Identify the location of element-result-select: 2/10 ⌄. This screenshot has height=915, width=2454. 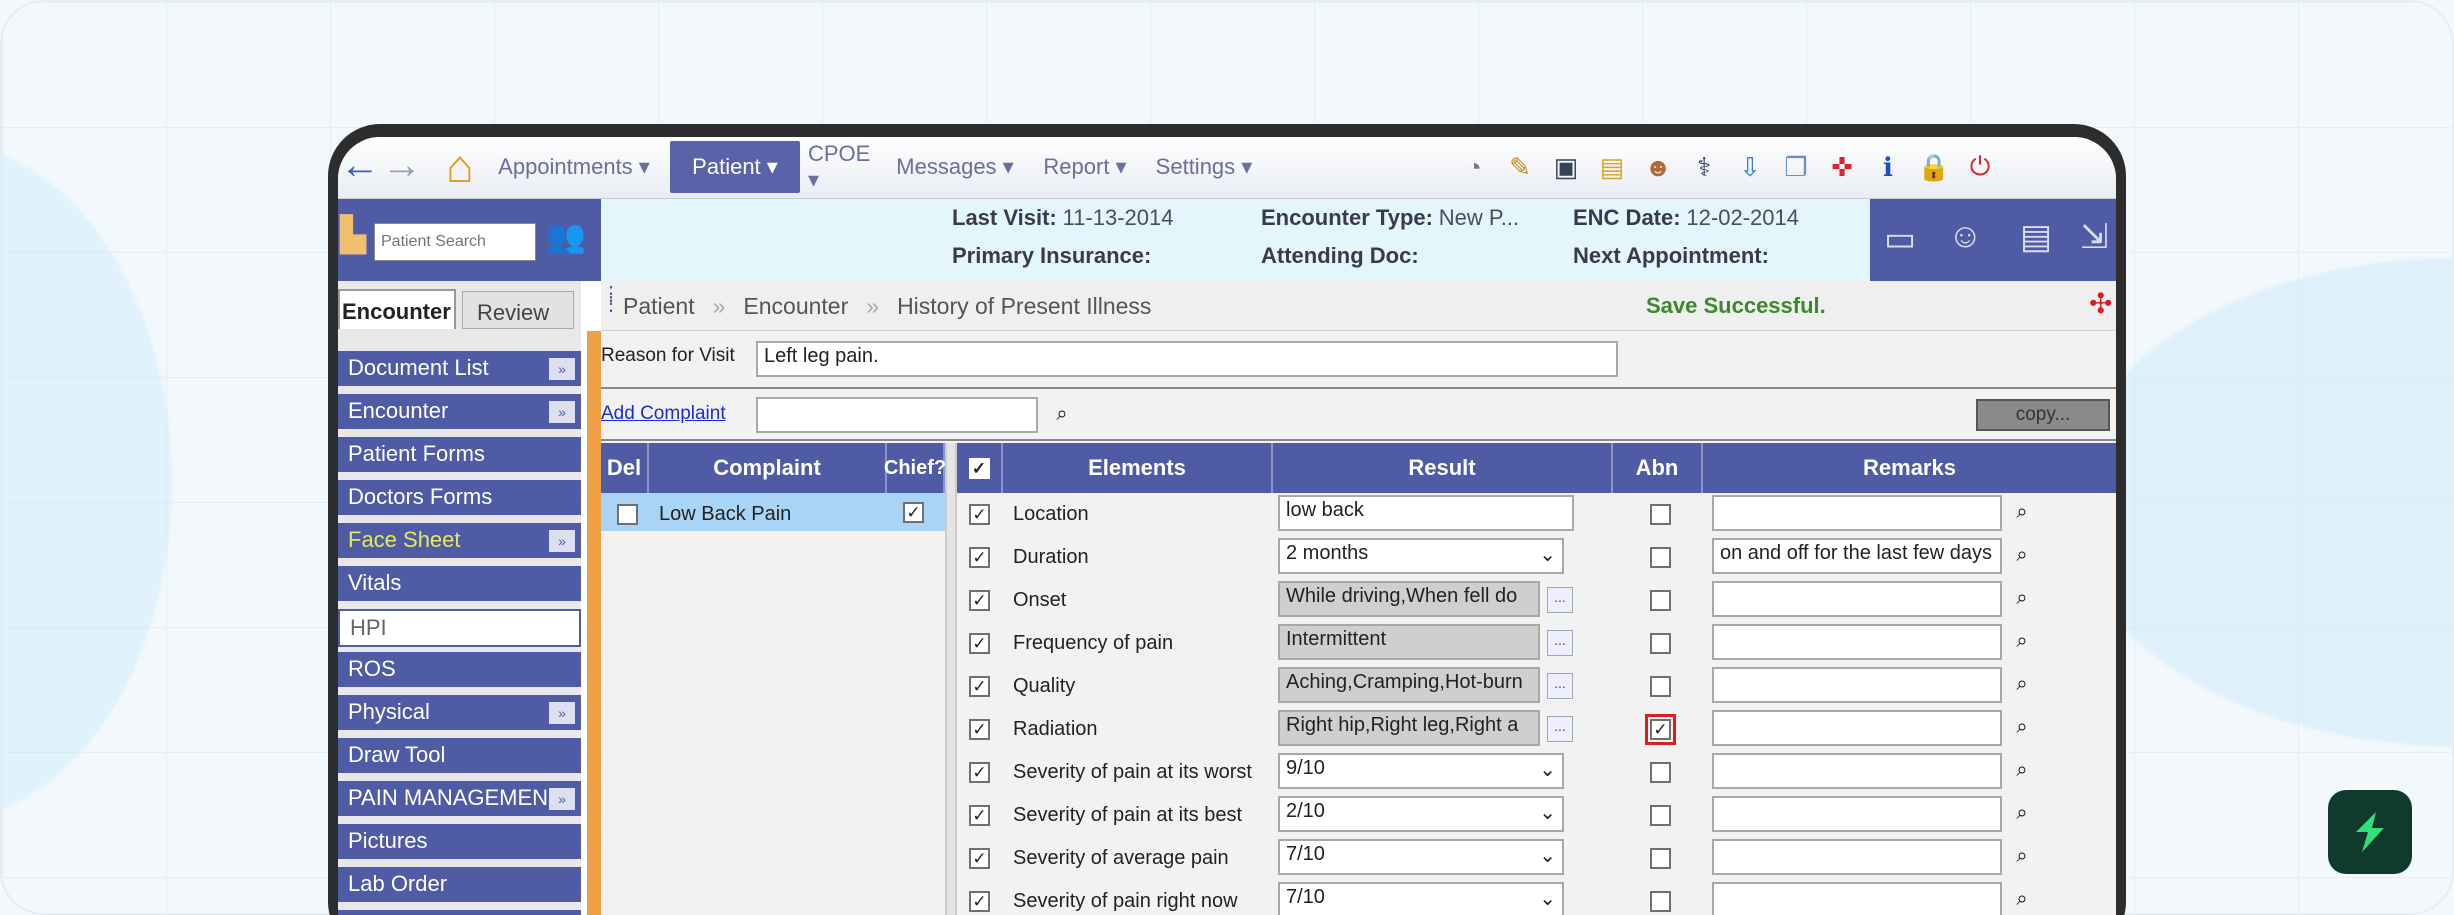
(1421, 814).